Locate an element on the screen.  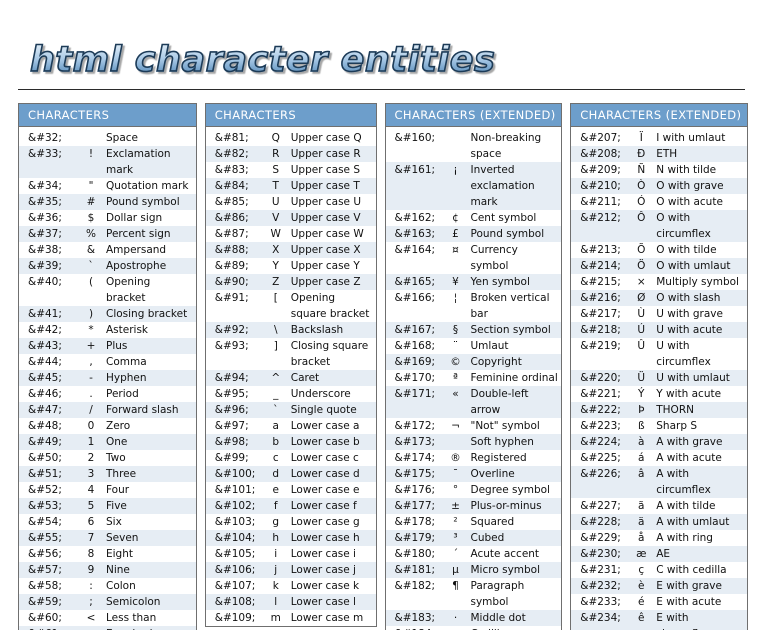
entity-description: C with cedilla is located at coordinates (691, 570).